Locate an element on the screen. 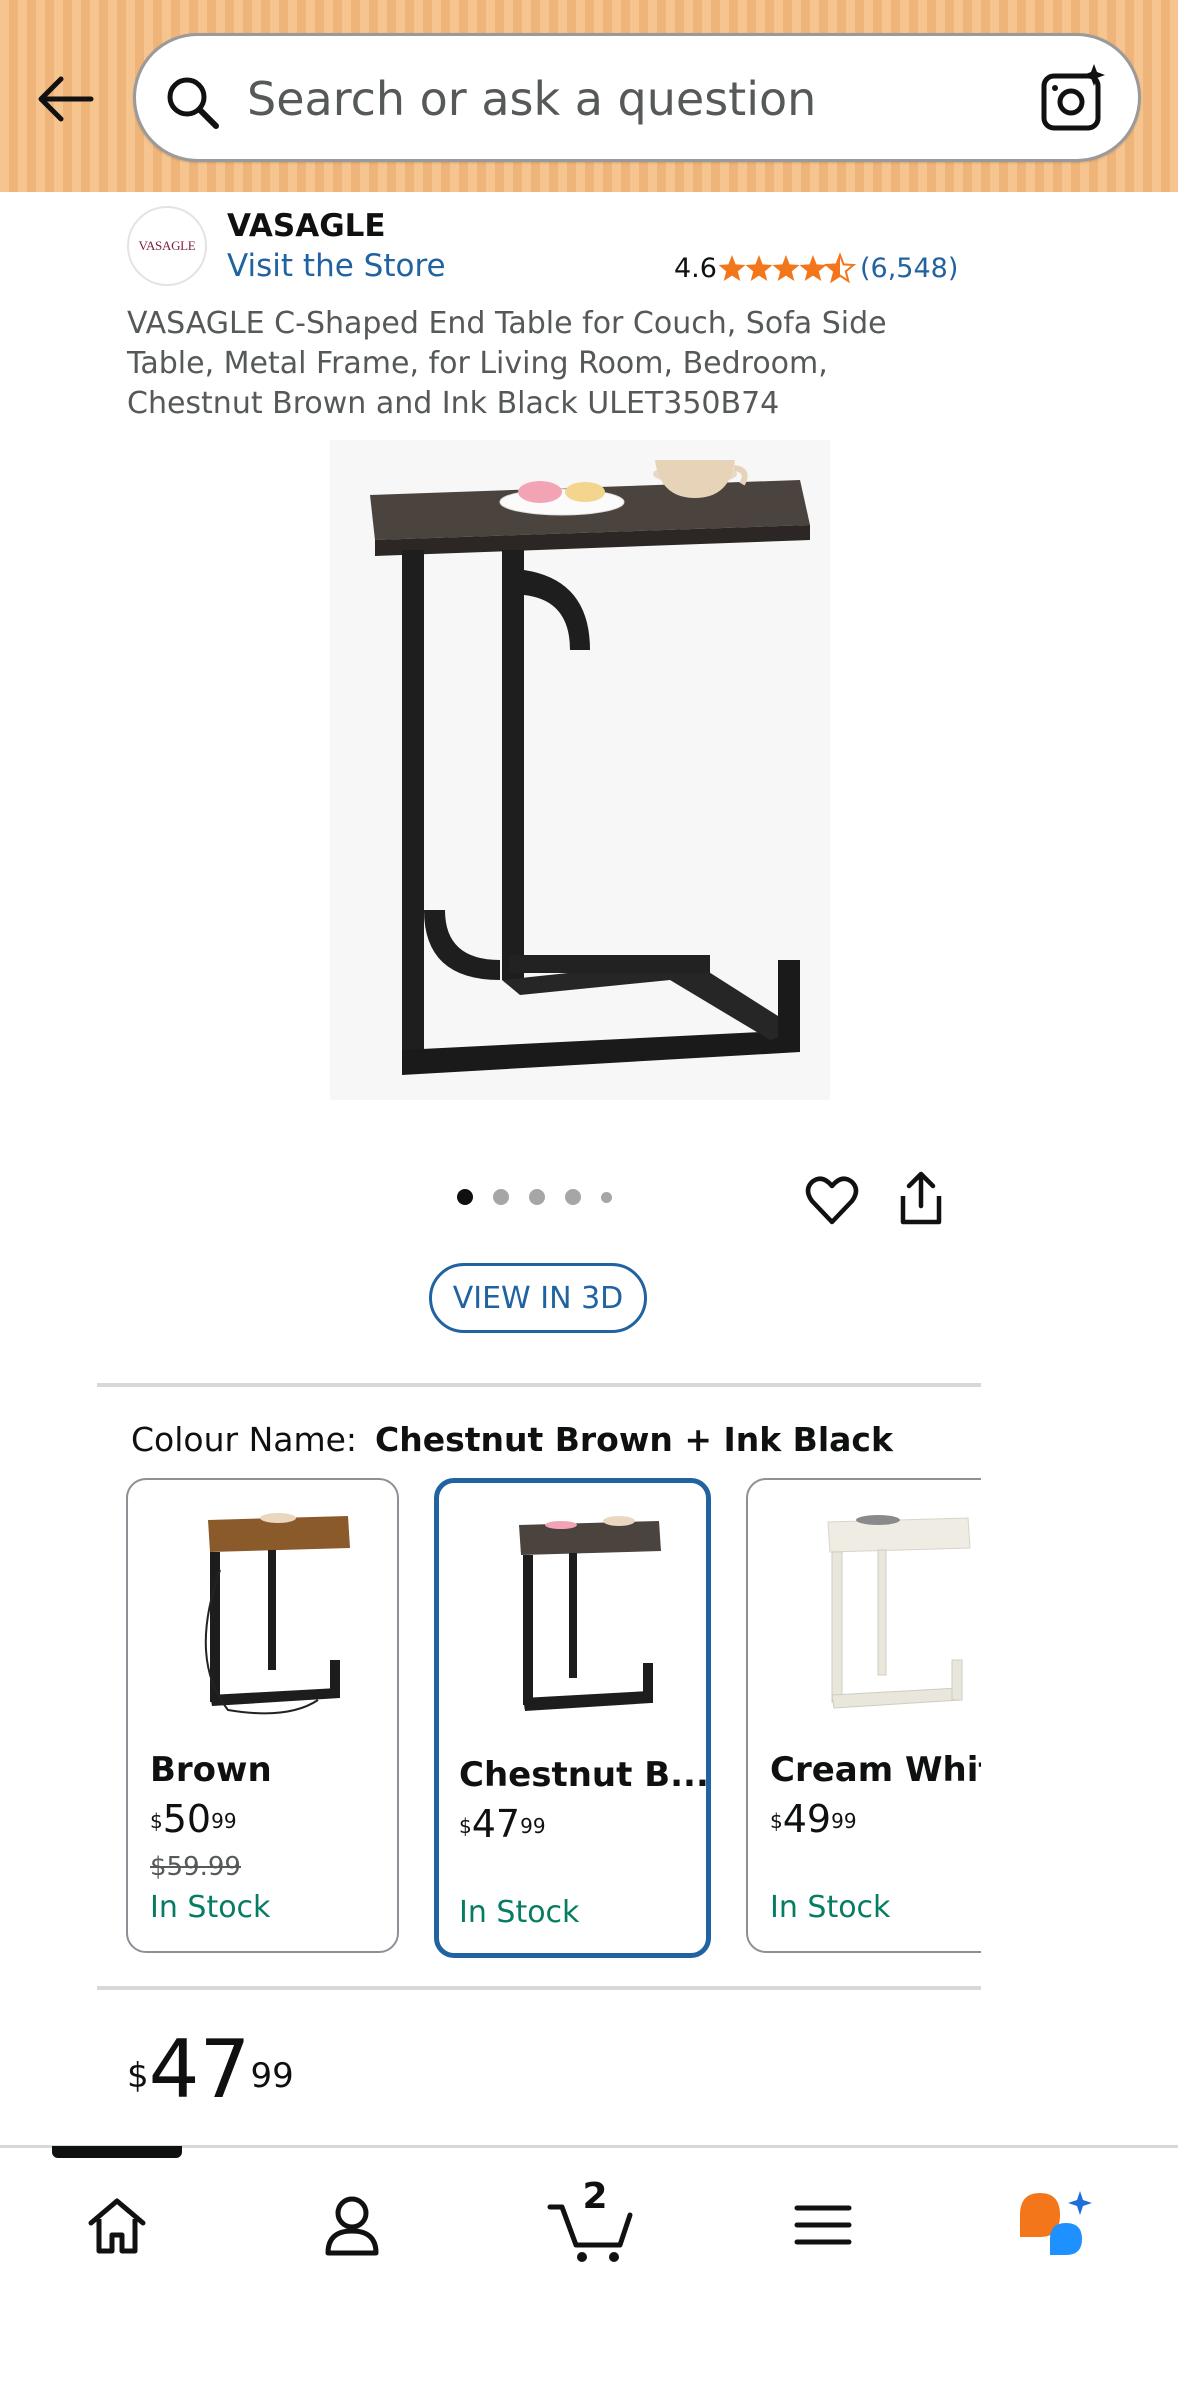 The width and height of the screenshot is (1178, 2389). menu-icon is located at coordinates (823, 2225).